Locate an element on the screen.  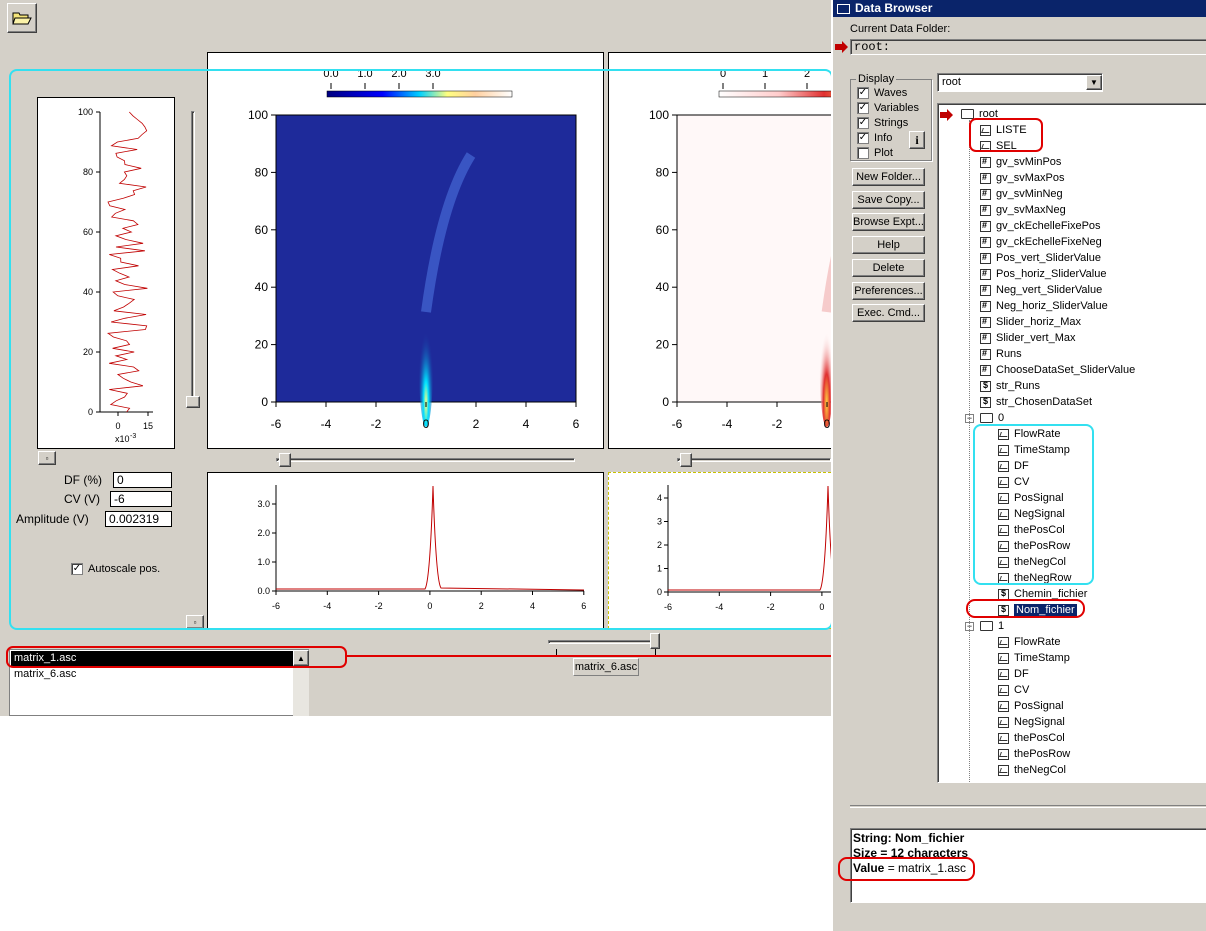
dataset-slider-track is located at coordinates (603, 642).